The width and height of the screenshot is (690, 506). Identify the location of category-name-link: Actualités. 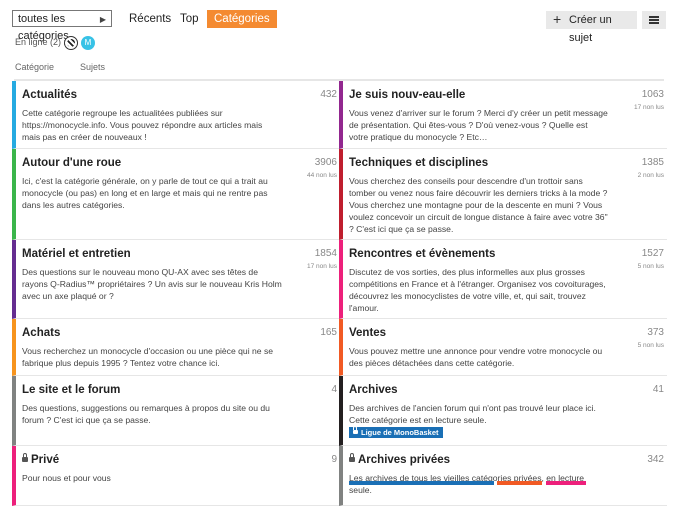
(49, 95).